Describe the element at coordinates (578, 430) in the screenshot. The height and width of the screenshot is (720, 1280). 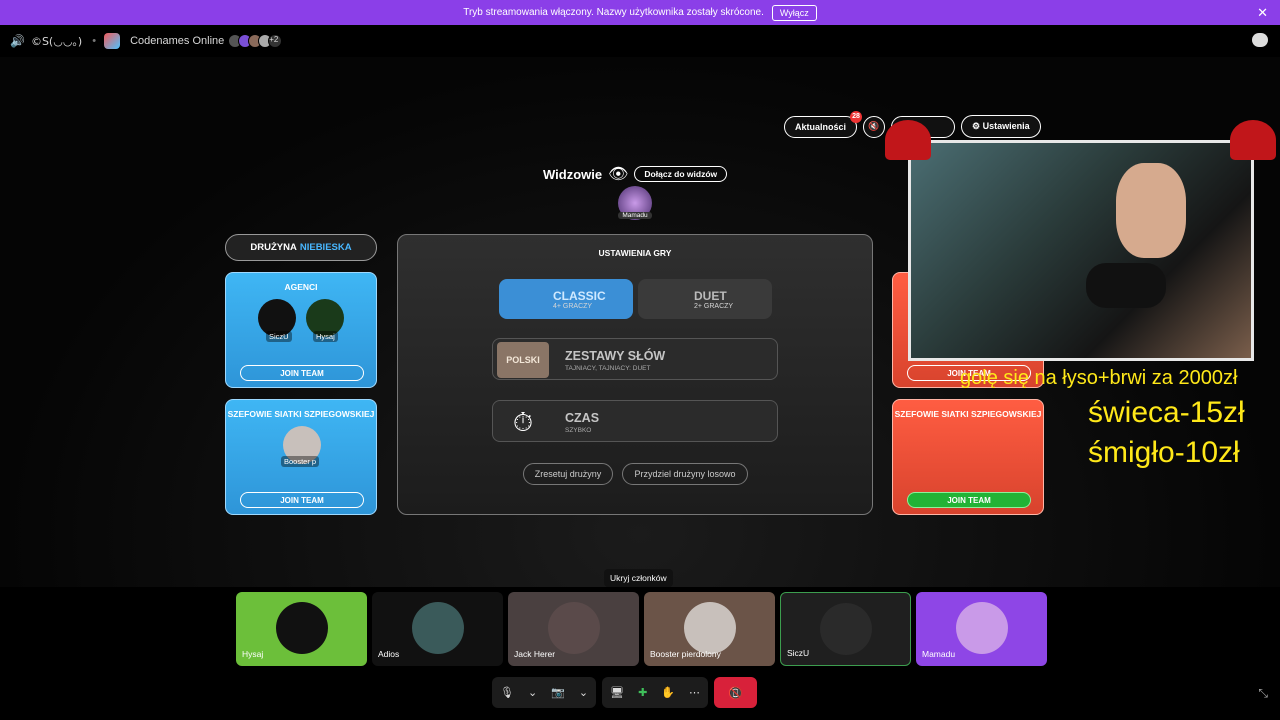
I see `time-sub: SZYBKO` at that location.